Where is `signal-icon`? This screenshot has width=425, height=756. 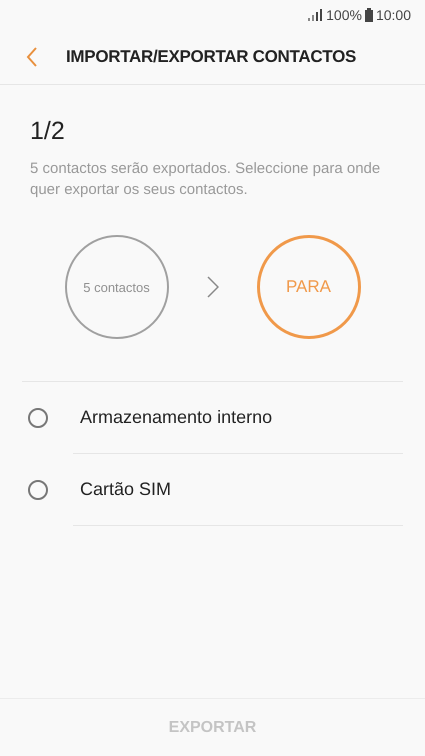 signal-icon is located at coordinates (315, 15).